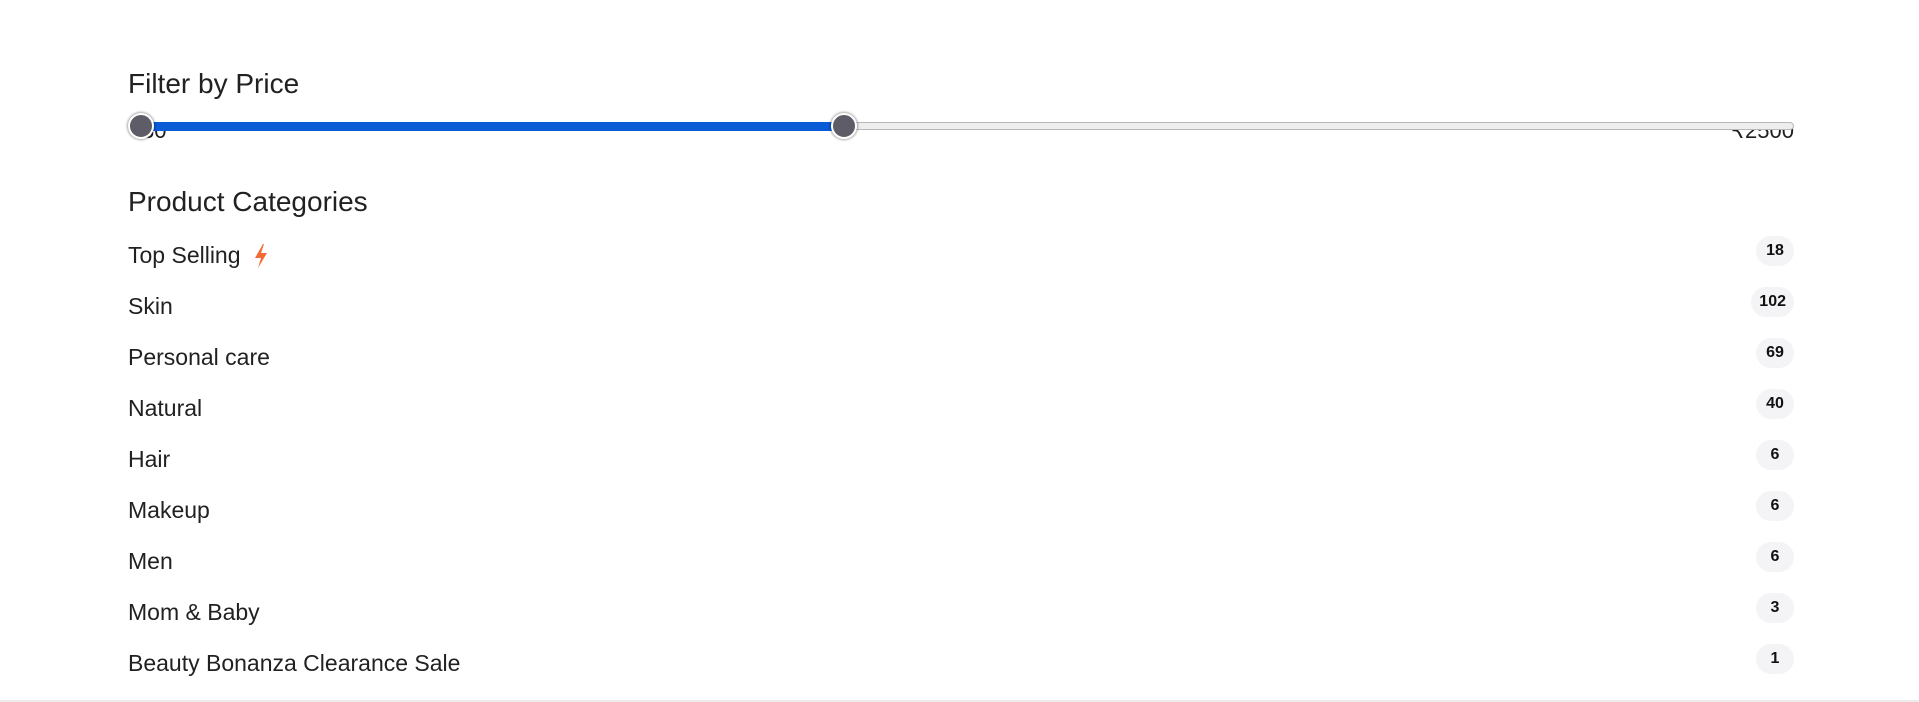 This screenshot has width=1919, height=702. What do you see at coordinates (844, 126) in the screenshot?
I see `slider-max-handle` at bounding box center [844, 126].